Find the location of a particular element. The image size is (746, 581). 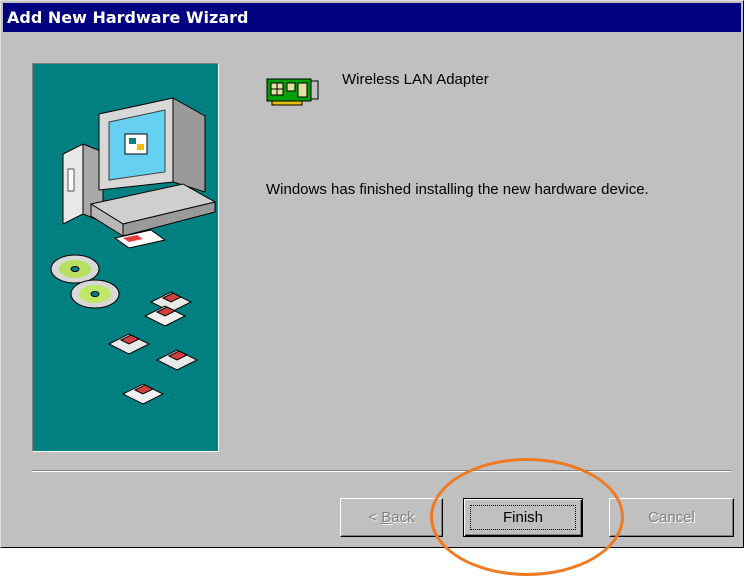

cancel-button: Cancel is located at coordinates (671, 517).